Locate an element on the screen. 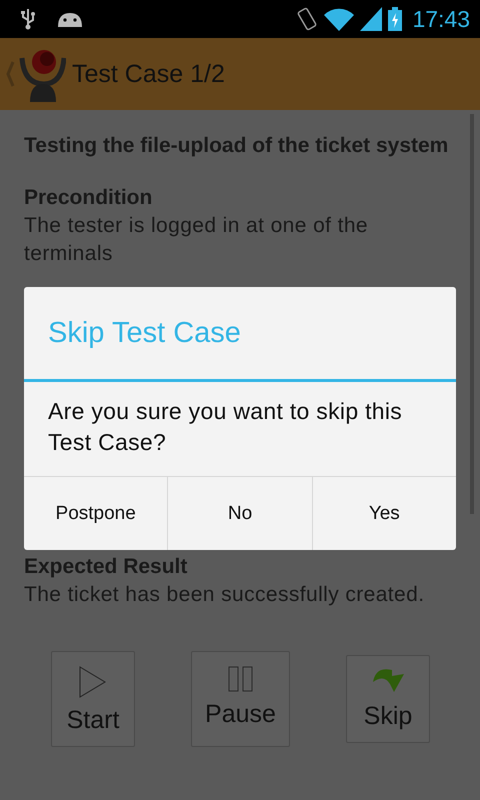 The height and width of the screenshot is (800, 480). wifi-icon is located at coordinates (339, 19).